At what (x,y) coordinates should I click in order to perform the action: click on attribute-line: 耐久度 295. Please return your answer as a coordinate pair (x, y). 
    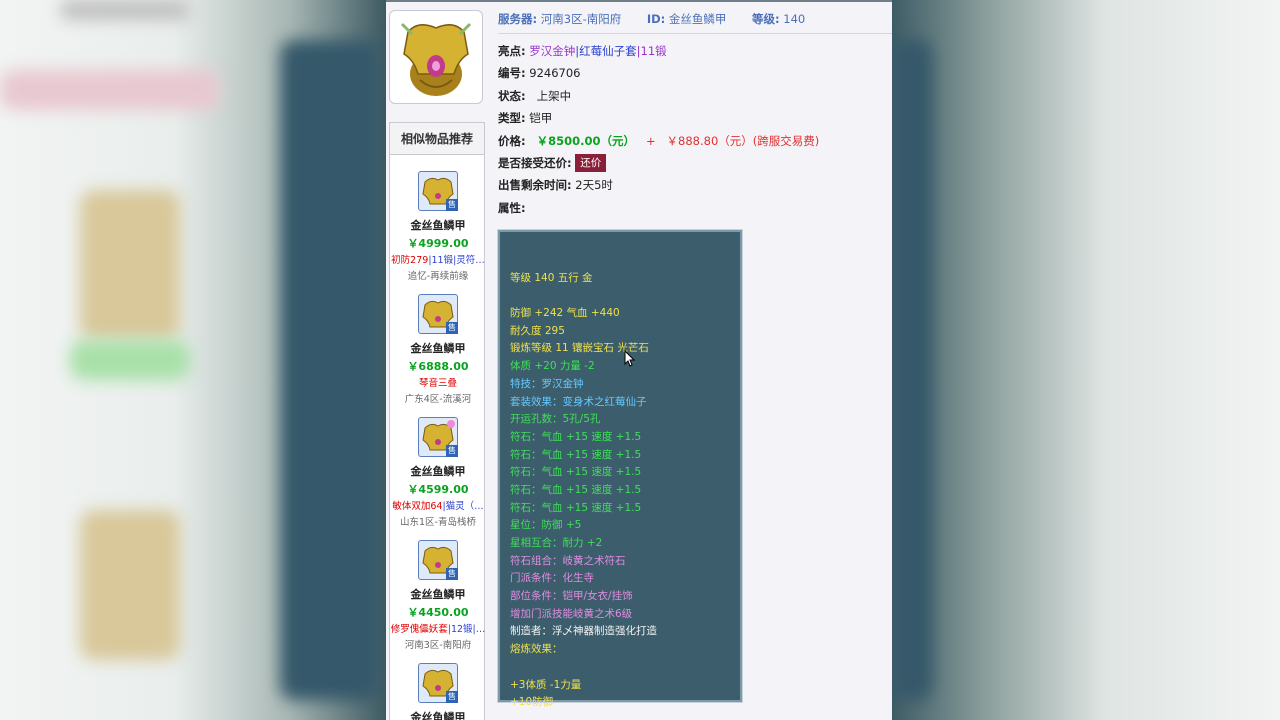
    Looking at the image, I should click on (537, 330).